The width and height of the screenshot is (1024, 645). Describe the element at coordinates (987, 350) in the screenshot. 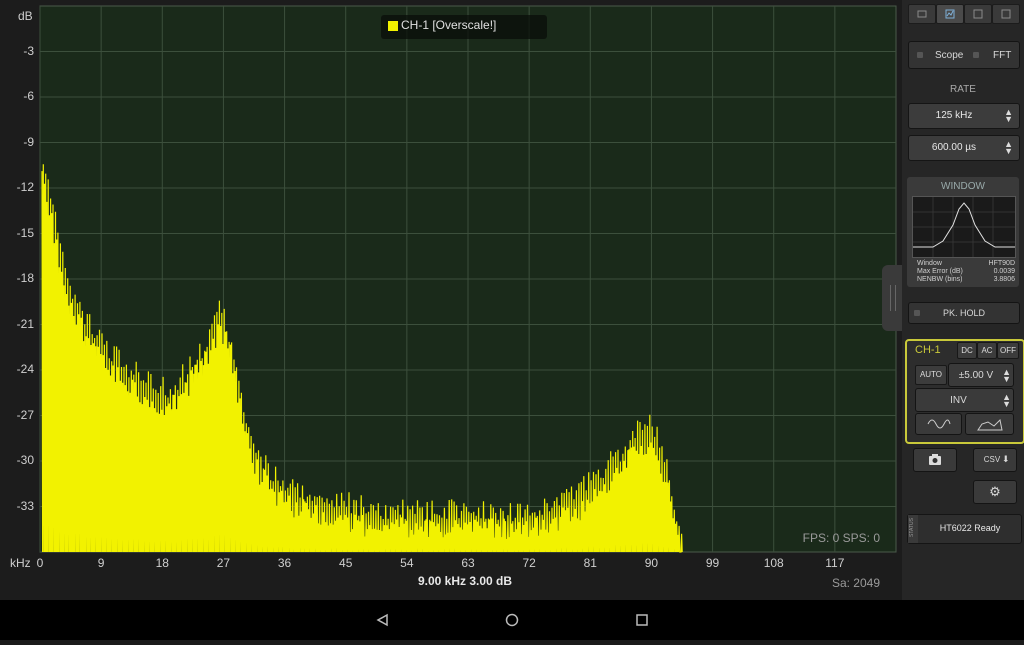

I see `coupling-ac: AC` at that location.